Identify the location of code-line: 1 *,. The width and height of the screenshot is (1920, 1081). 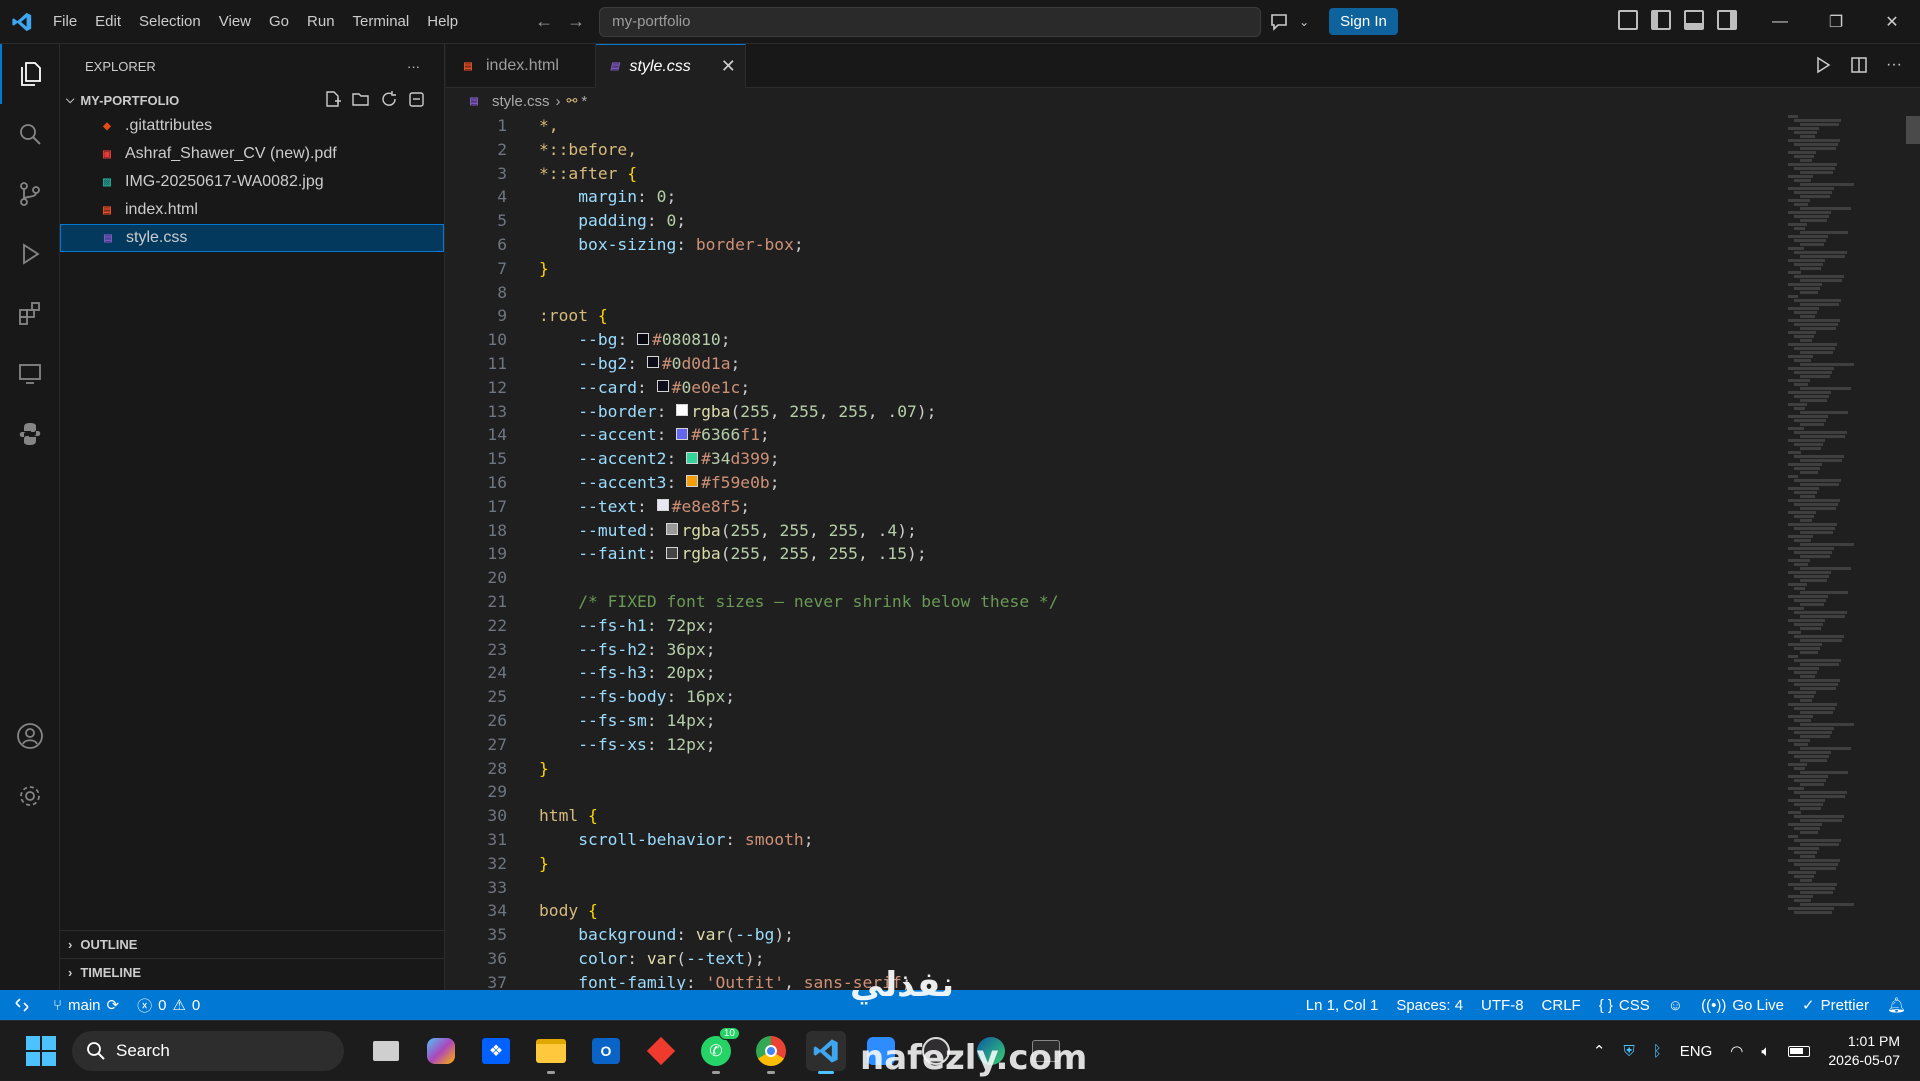
(1116, 126).